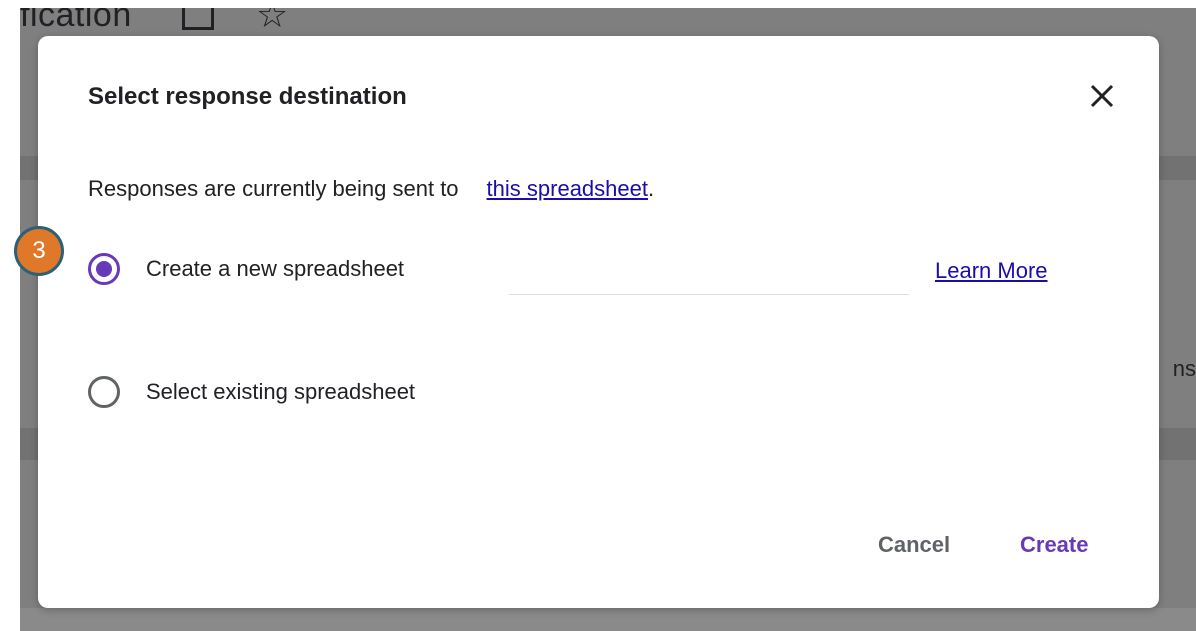 Image resolution: width=1196 pixels, height=631 pixels. I want to click on option-select-existing-spreadsheet: Select existing spreadsheet, so click(251, 392).